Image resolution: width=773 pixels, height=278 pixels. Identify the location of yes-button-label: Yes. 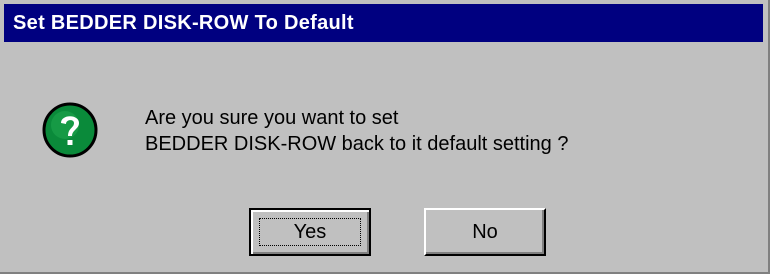
(310, 231).